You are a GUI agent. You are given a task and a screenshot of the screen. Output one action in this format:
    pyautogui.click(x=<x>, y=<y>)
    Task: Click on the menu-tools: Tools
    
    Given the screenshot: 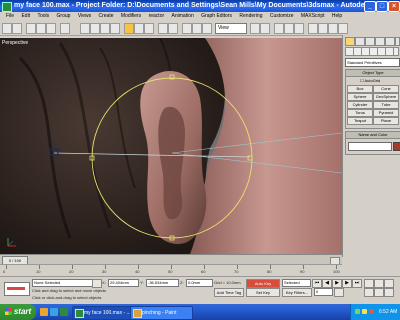 What is the action you would take?
    pyautogui.click(x=43, y=16)
    